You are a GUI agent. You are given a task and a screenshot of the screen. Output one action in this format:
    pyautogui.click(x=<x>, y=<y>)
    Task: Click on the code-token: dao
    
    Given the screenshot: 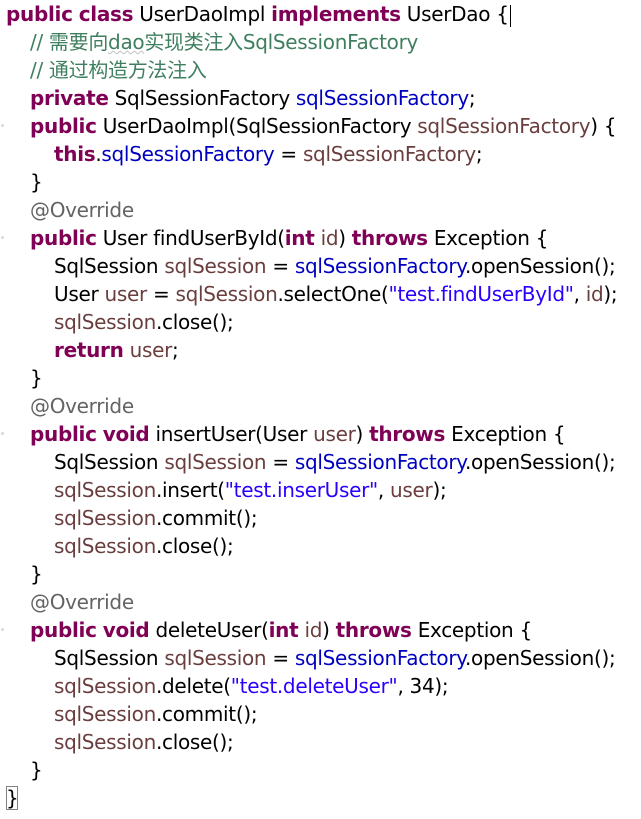 What is the action you would take?
    pyautogui.click(x=126, y=42)
    